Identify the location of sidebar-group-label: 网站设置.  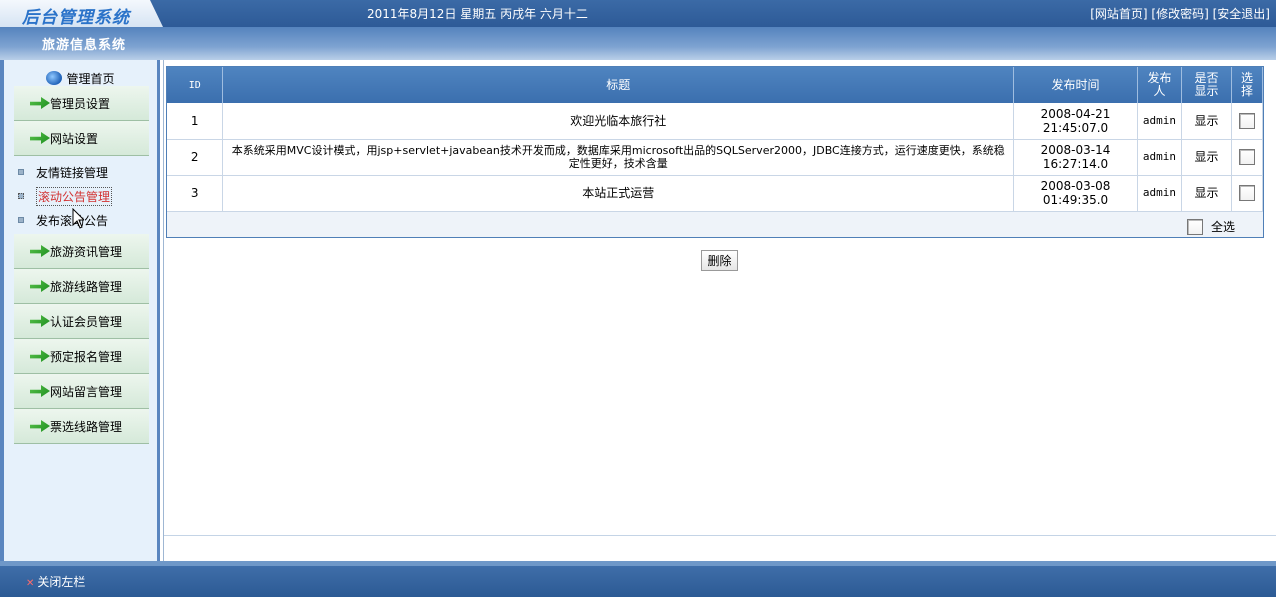
(74, 138).